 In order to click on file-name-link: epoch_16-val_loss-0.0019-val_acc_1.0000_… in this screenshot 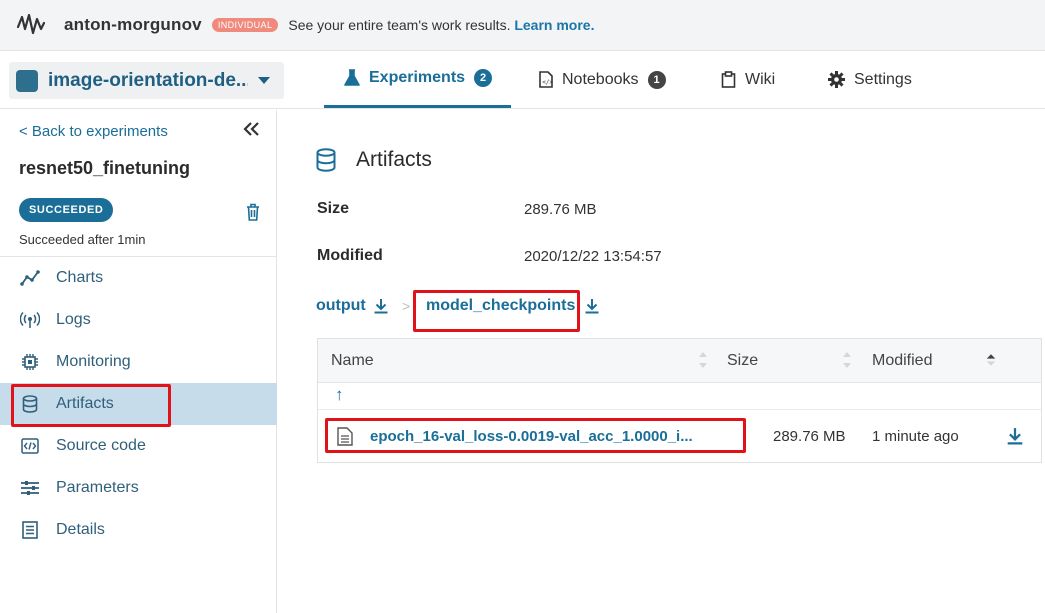, I will do `click(531, 436)`.